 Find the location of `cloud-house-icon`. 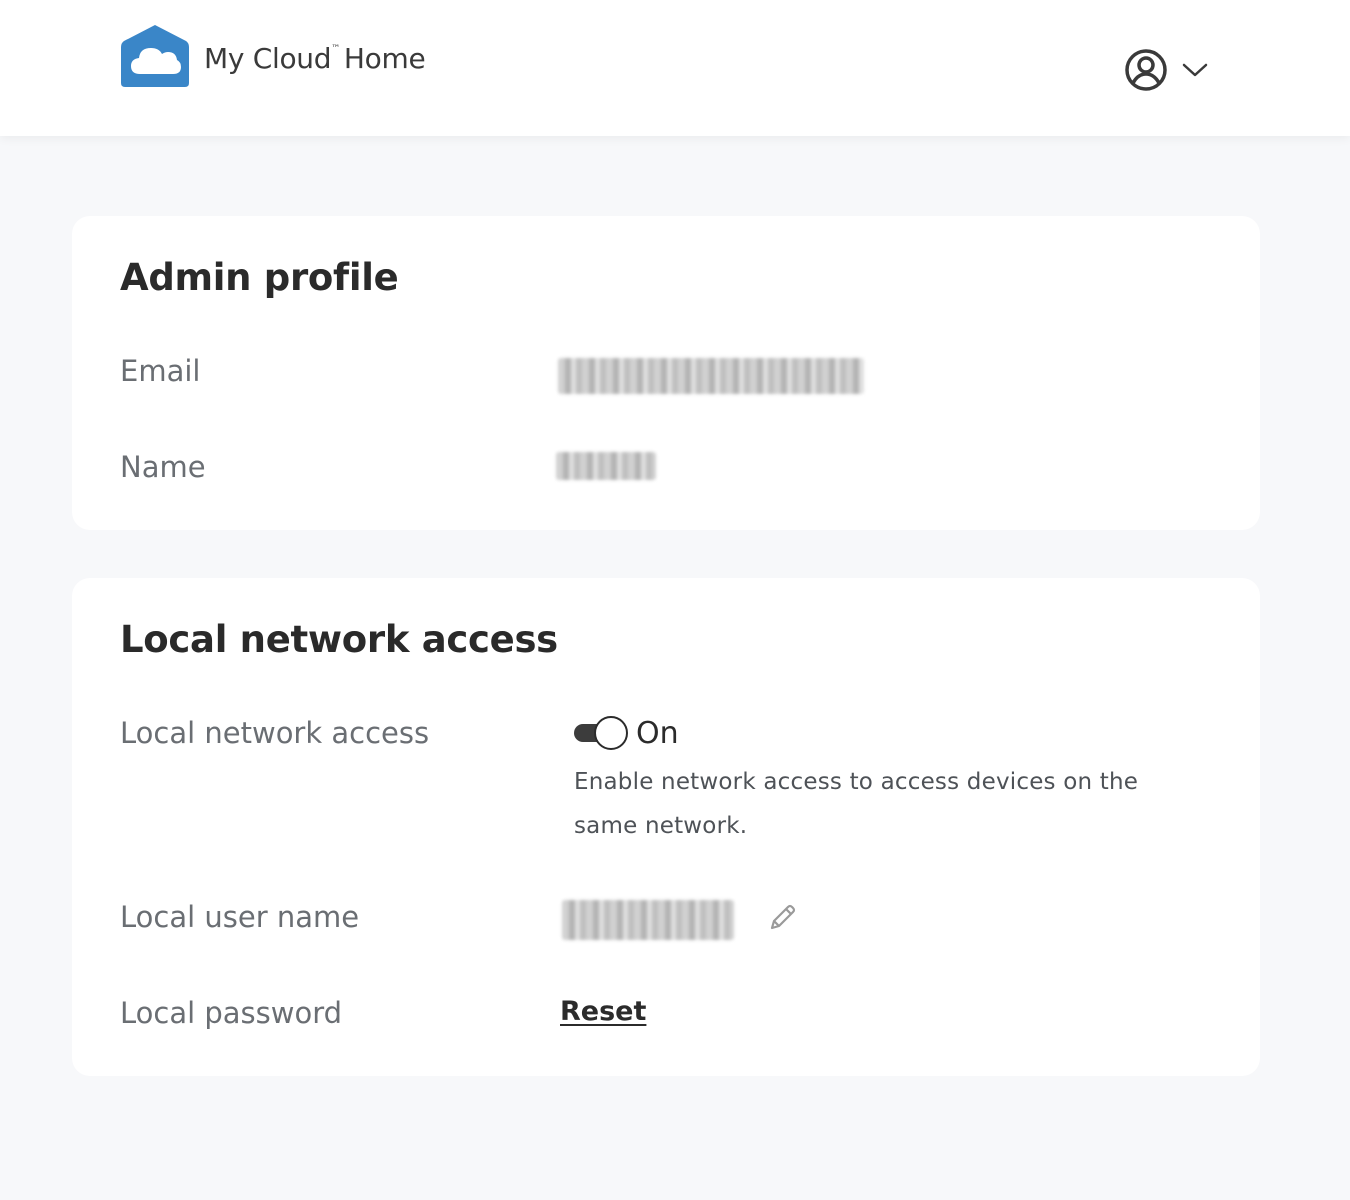

cloud-house-icon is located at coordinates (155, 56).